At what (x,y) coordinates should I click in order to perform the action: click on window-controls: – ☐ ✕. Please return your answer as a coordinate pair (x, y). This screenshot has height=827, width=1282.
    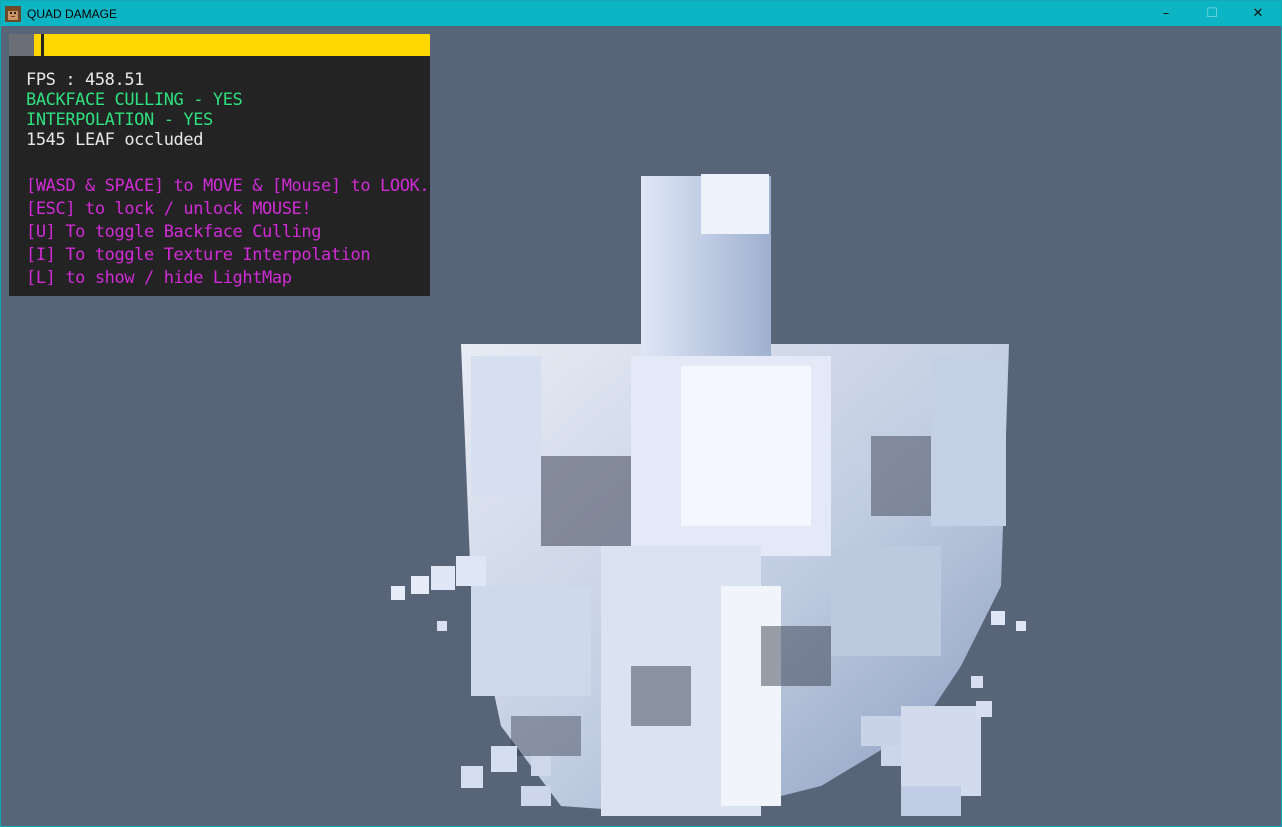
    Looking at the image, I should click on (1212, 13).